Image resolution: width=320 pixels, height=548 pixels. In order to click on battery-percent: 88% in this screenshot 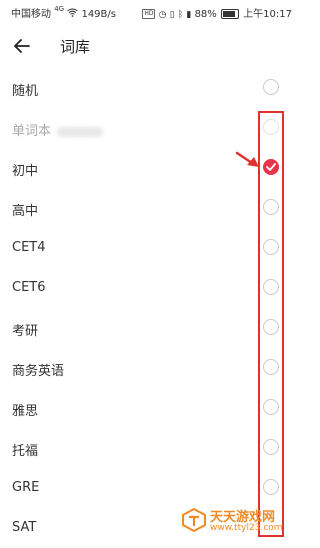, I will do `click(205, 14)`.